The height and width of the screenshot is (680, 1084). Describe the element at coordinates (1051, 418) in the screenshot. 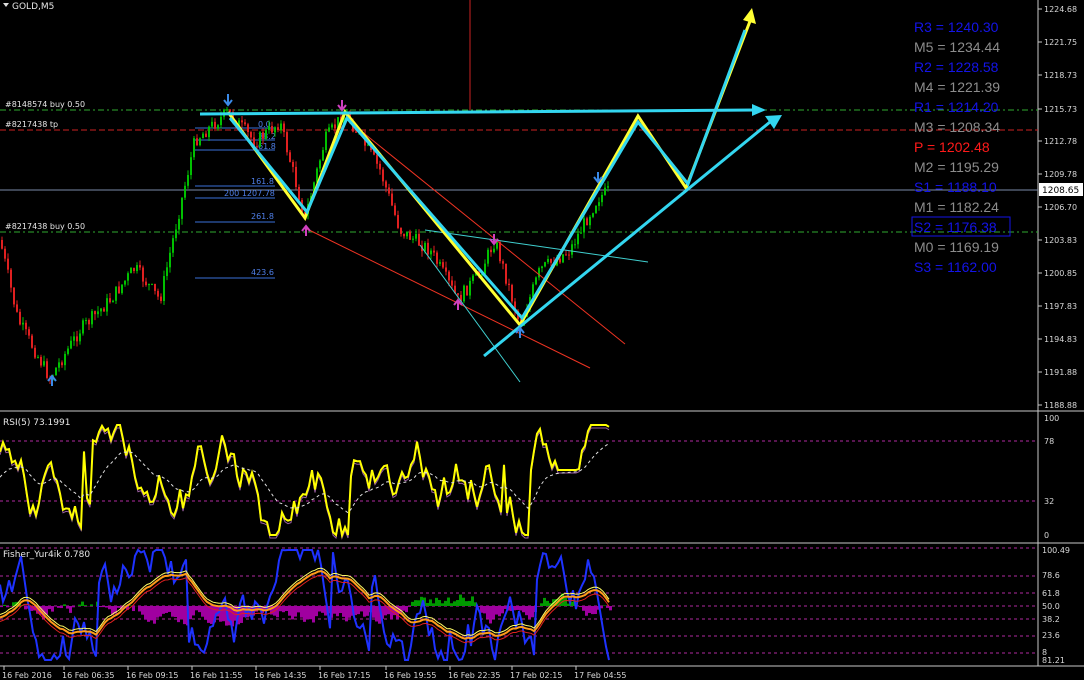

I see `rsi-level-label: 100` at that location.